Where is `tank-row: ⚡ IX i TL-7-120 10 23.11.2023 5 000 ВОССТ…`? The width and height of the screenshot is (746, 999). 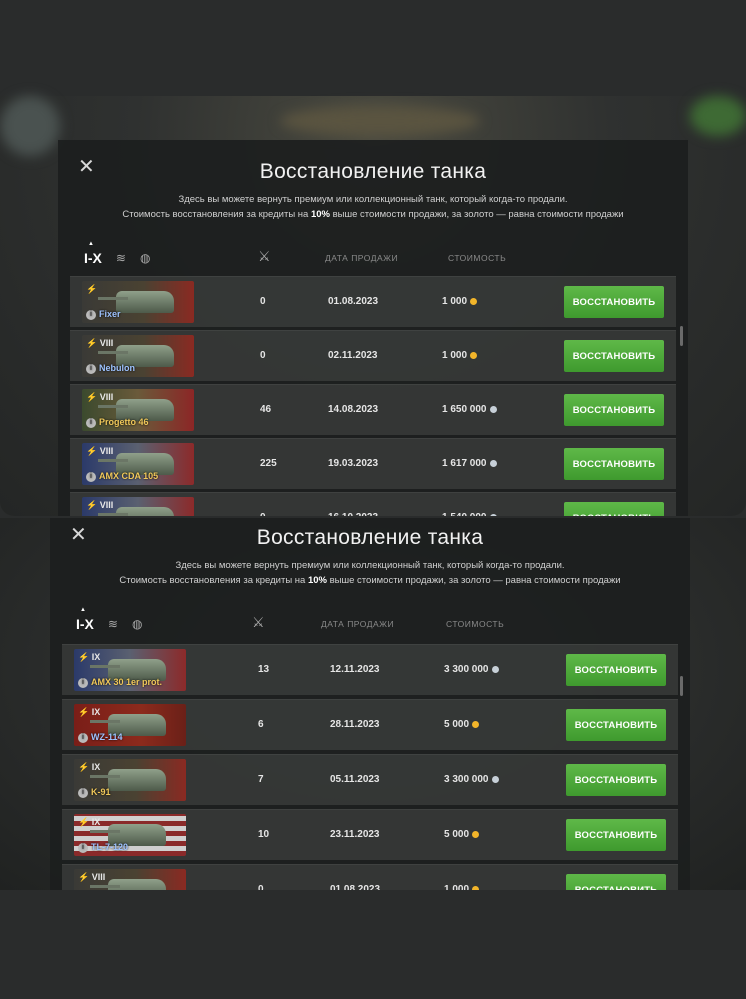
tank-row: ⚡ IX i TL-7-120 10 23.11.2023 5 000 ВОССТ… is located at coordinates (370, 834).